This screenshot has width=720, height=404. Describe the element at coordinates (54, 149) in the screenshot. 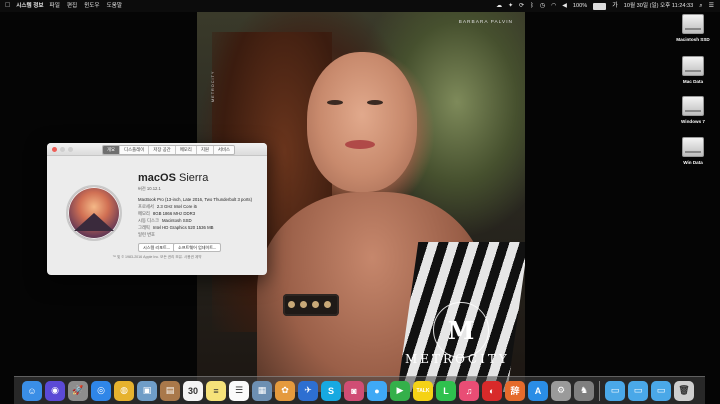

I see `close-button` at that location.